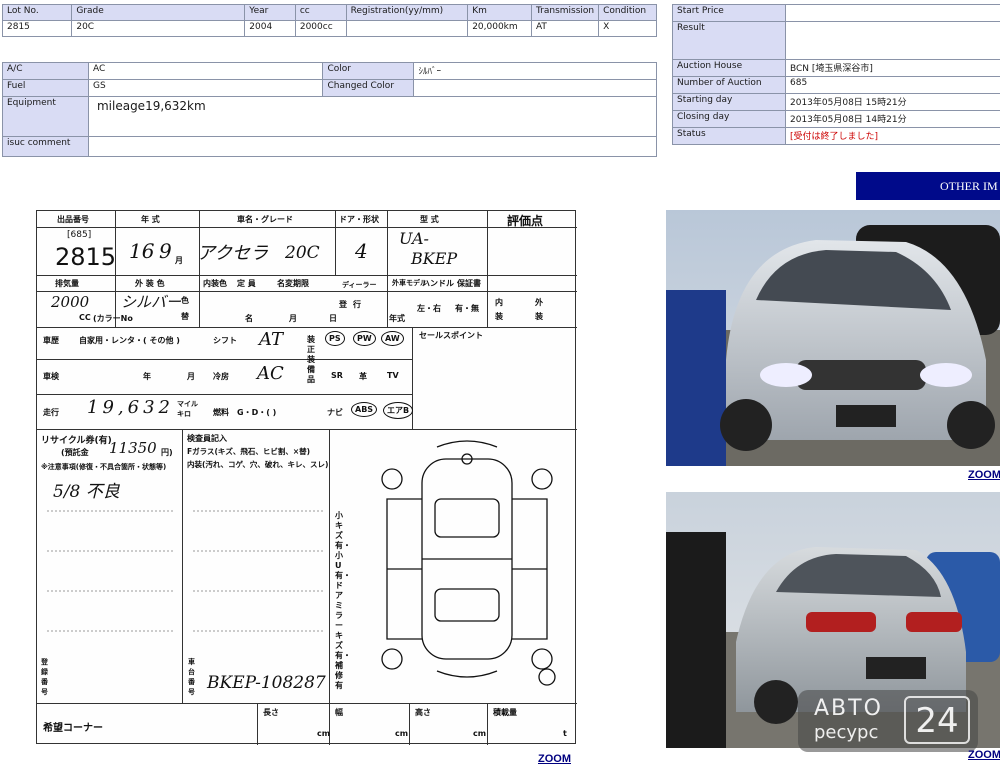 The height and width of the screenshot is (778, 1000). What do you see at coordinates (167, 452) in the screenshot?
I see `sheet-deposit-unit: 円)` at bounding box center [167, 452].